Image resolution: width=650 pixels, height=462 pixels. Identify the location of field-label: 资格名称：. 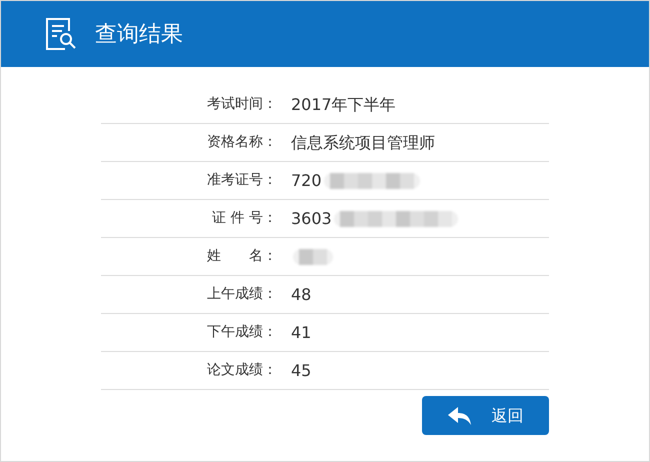
(242, 142).